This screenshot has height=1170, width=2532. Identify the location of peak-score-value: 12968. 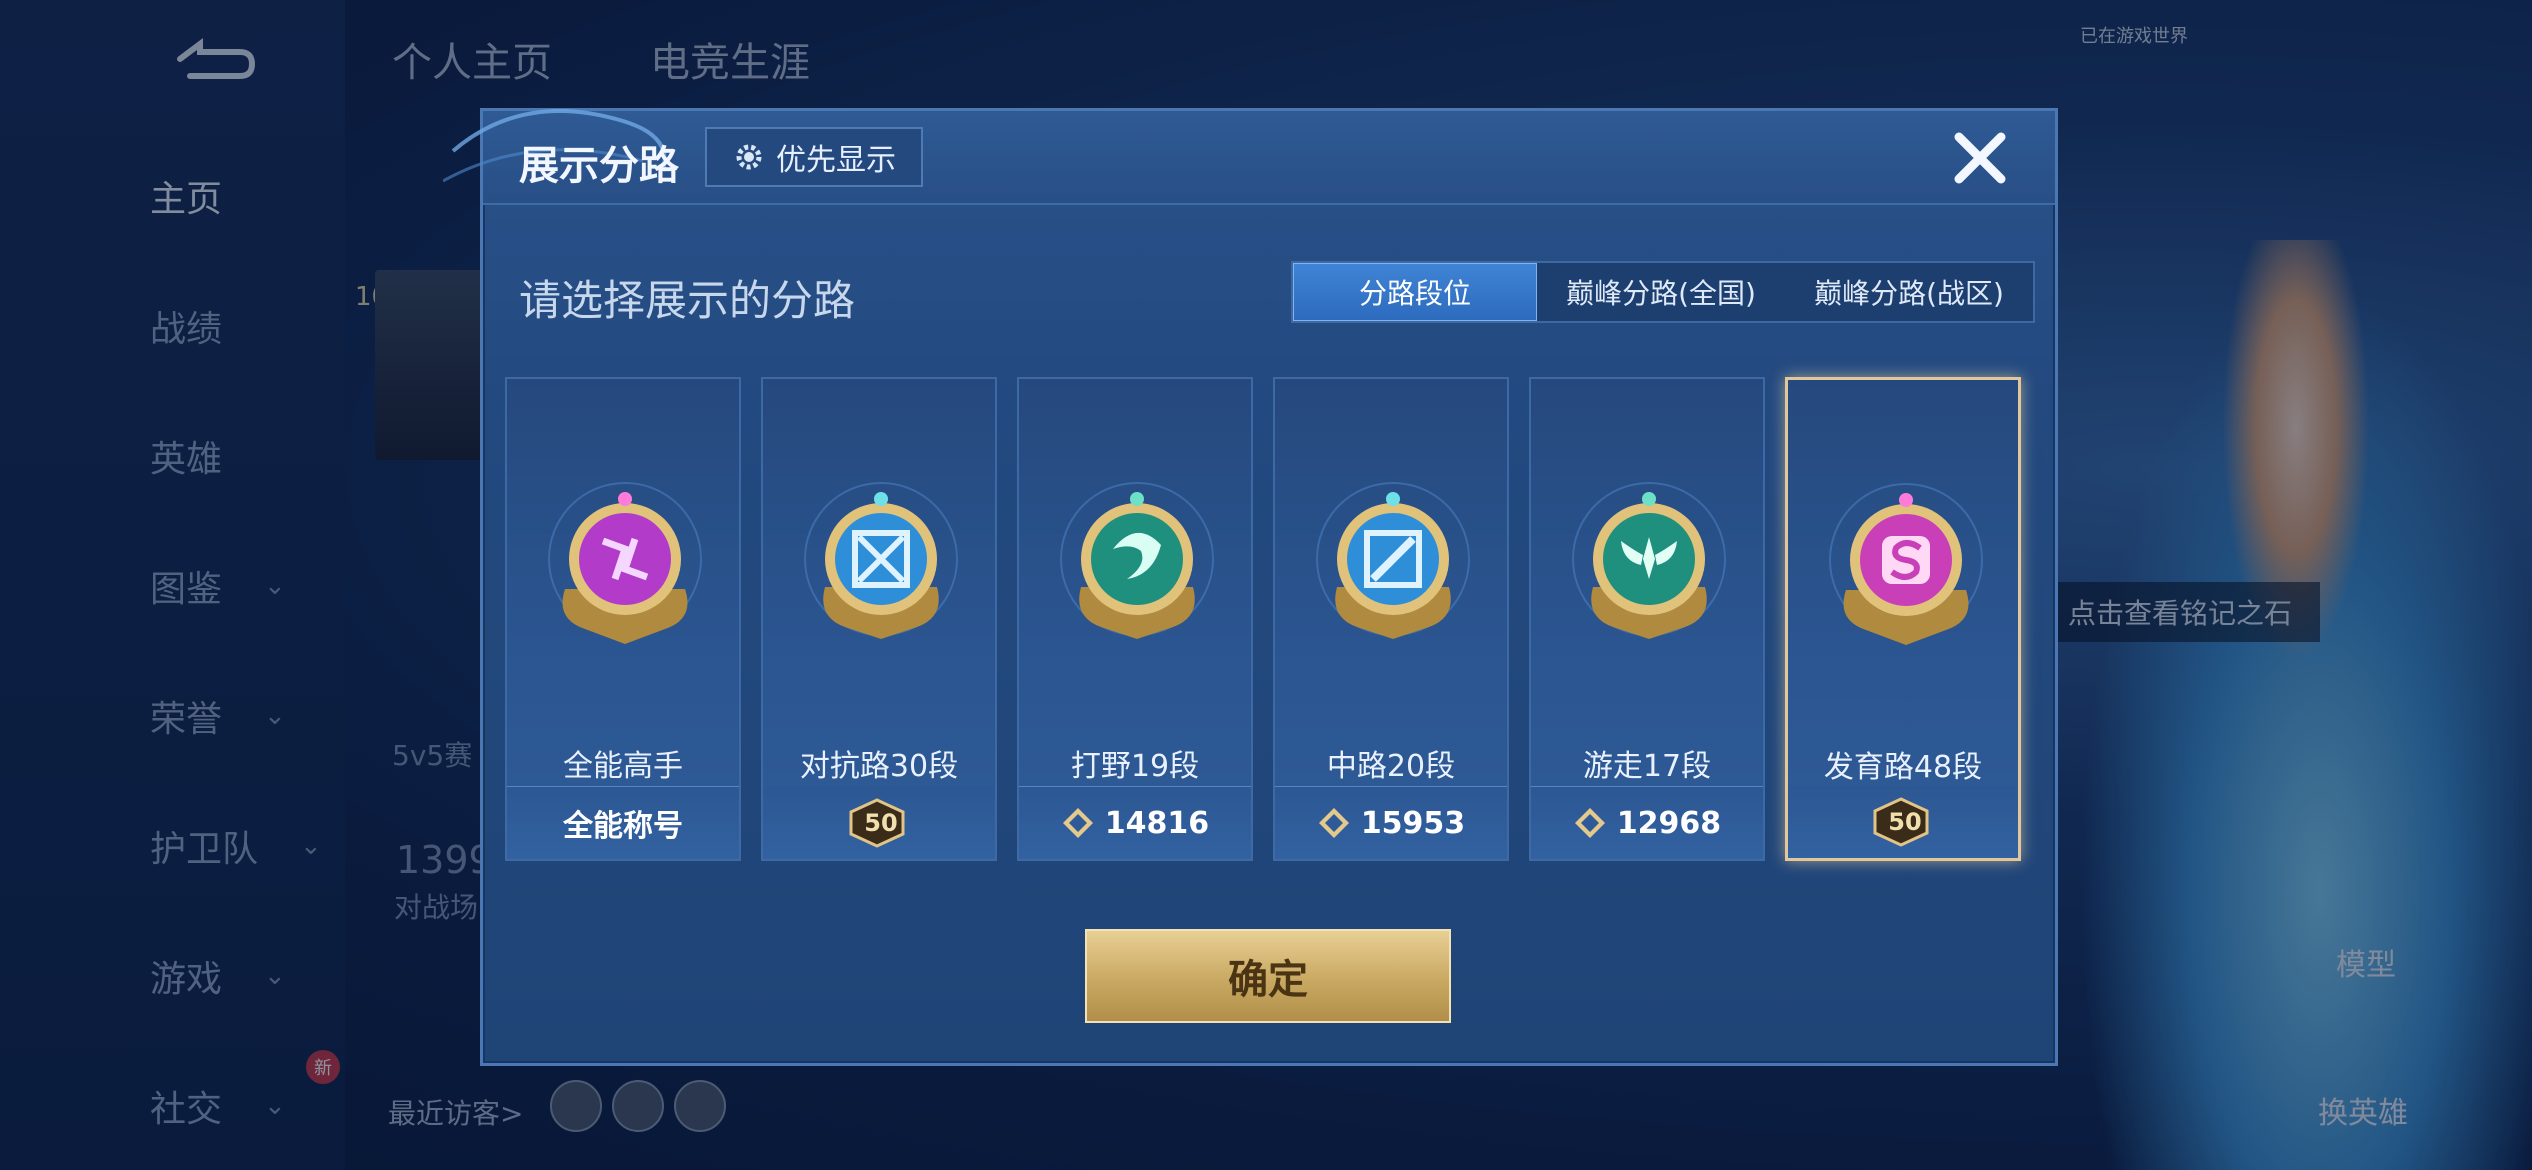
(1669, 823).